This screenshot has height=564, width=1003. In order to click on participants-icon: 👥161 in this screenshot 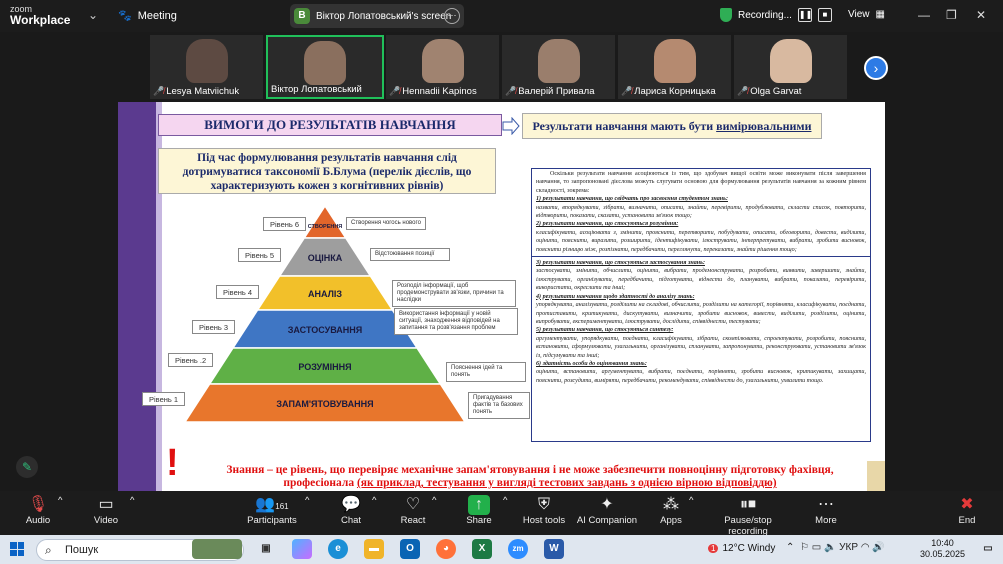, I will do `click(272, 504)`.